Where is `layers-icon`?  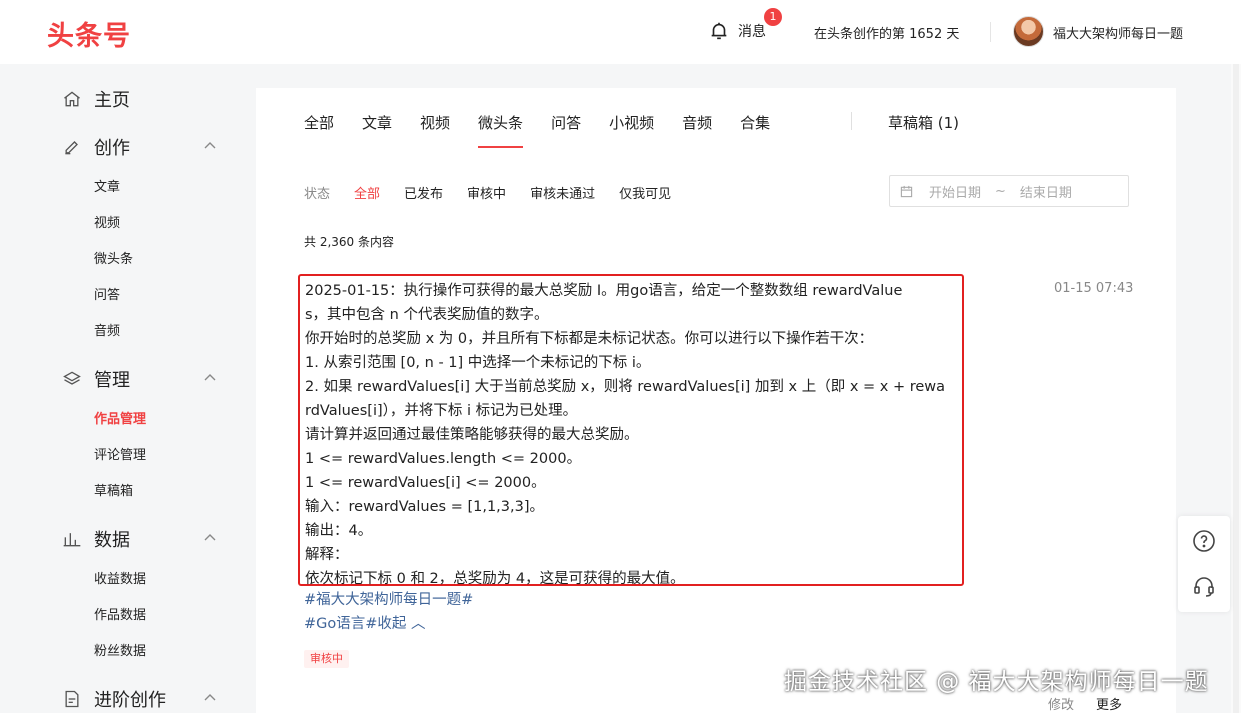 layers-icon is located at coordinates (72, 378).